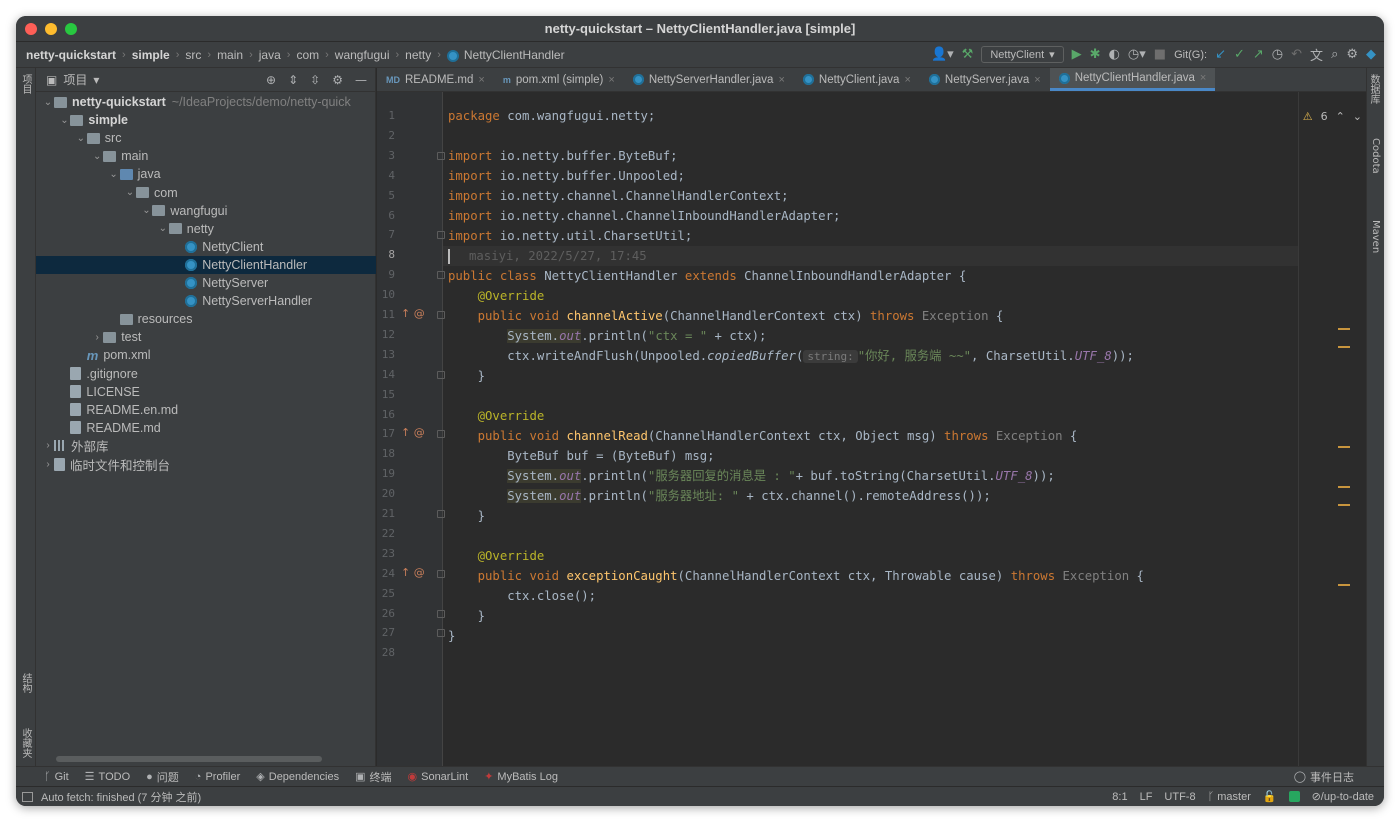 Image resolution: width=1400 pixels, height=822 pixels. I want to click on editor-tab: MD README.md ×, so click(435, 79).